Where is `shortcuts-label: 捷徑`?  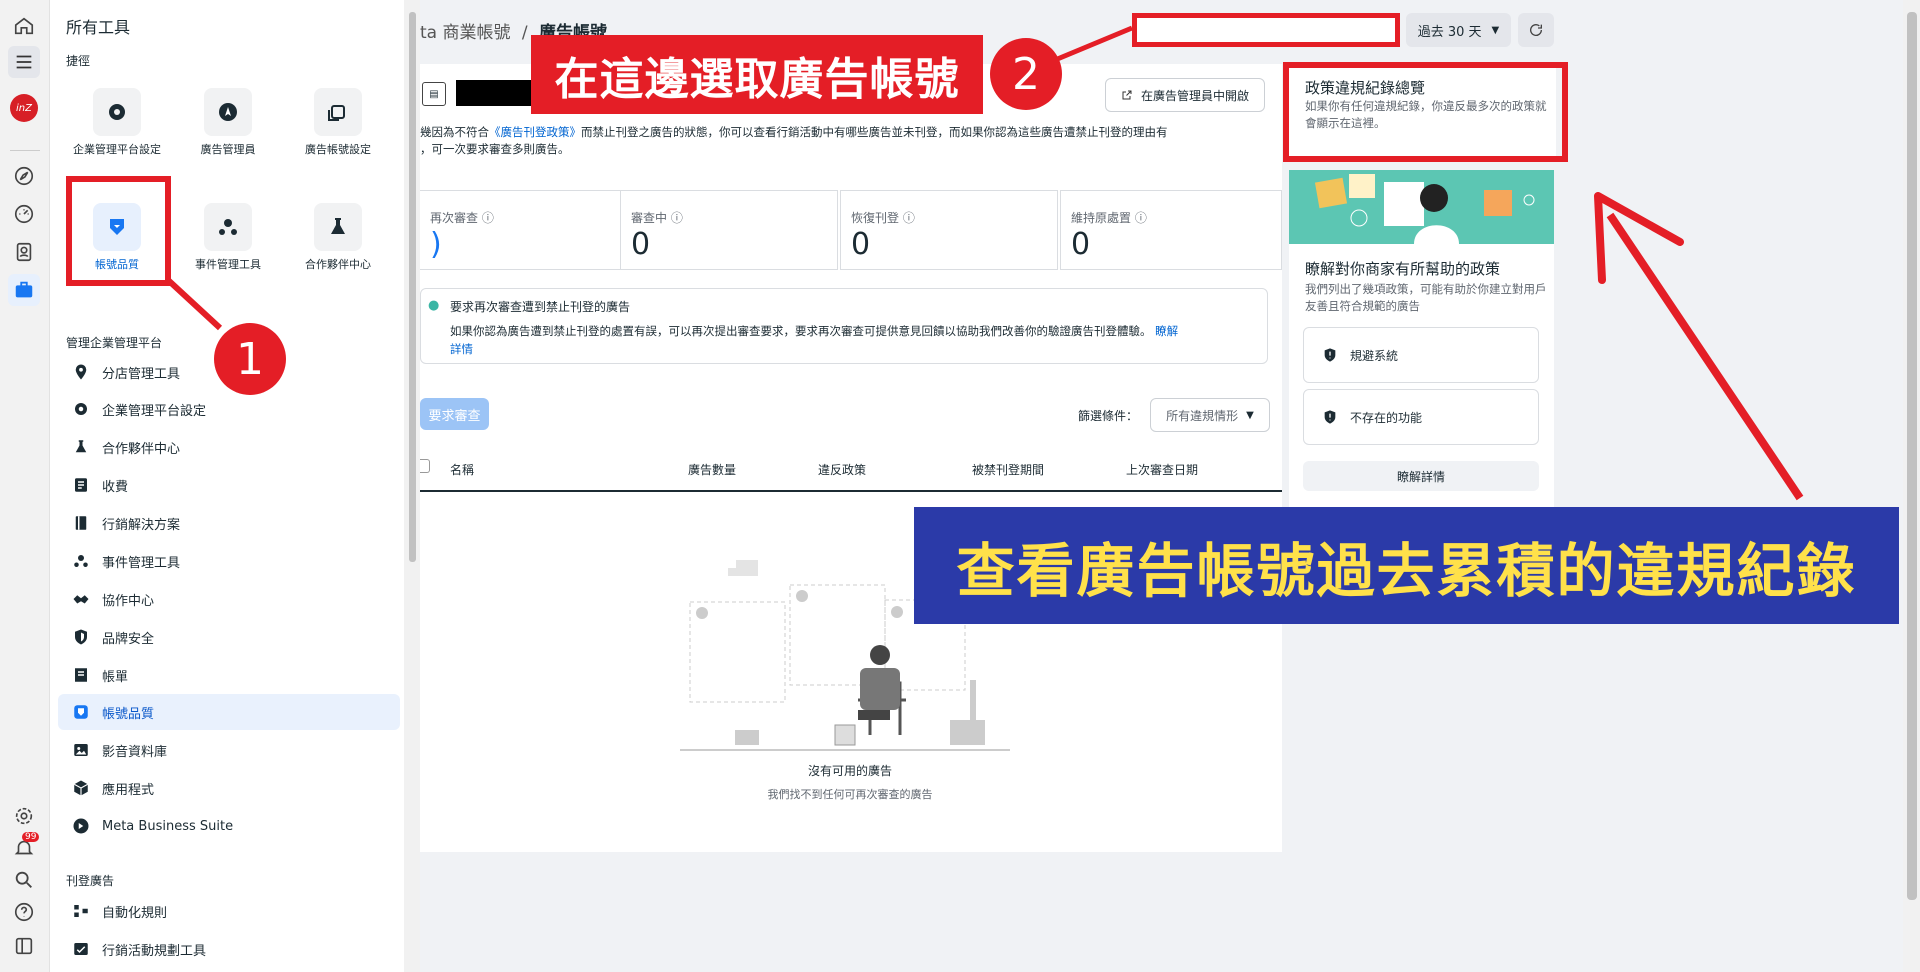 shortcuts-label: 捷徑 is located at coordinates (78, 61).